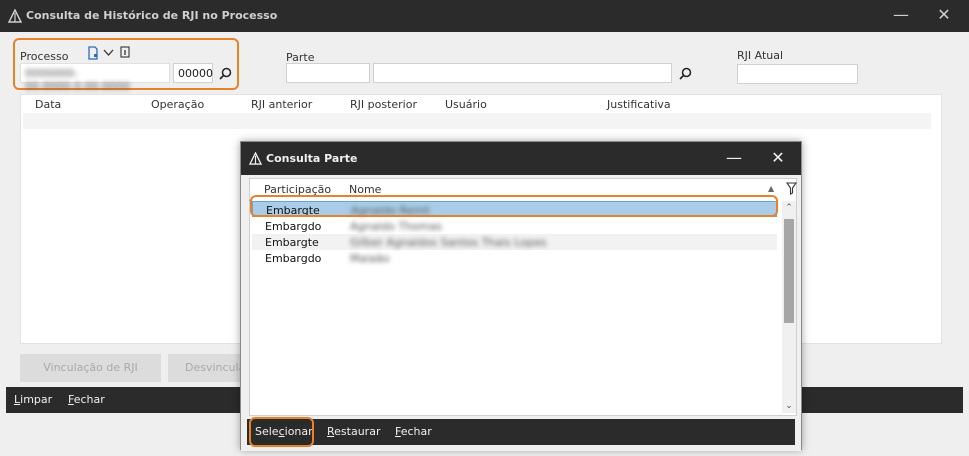 The height and width of the screenshot is (456, 969). What do you see at coordinates (177, 104) in the screenshot?
I see `col-operacao: Operação` at bounding box center [177, 104].